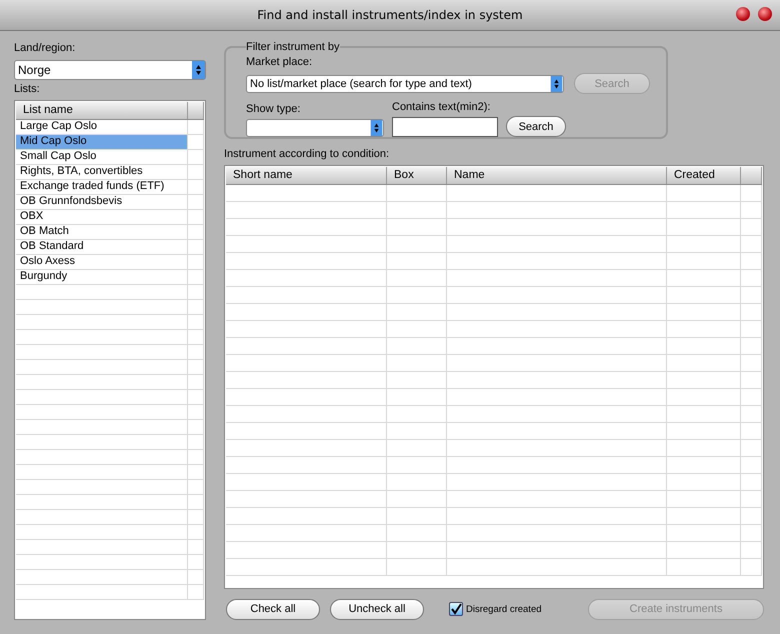 The width and height of the screenshot is (780, 634). Describe the element at coordinates (445, 127) in the screenshot. I see `contains-text-field` at that location.